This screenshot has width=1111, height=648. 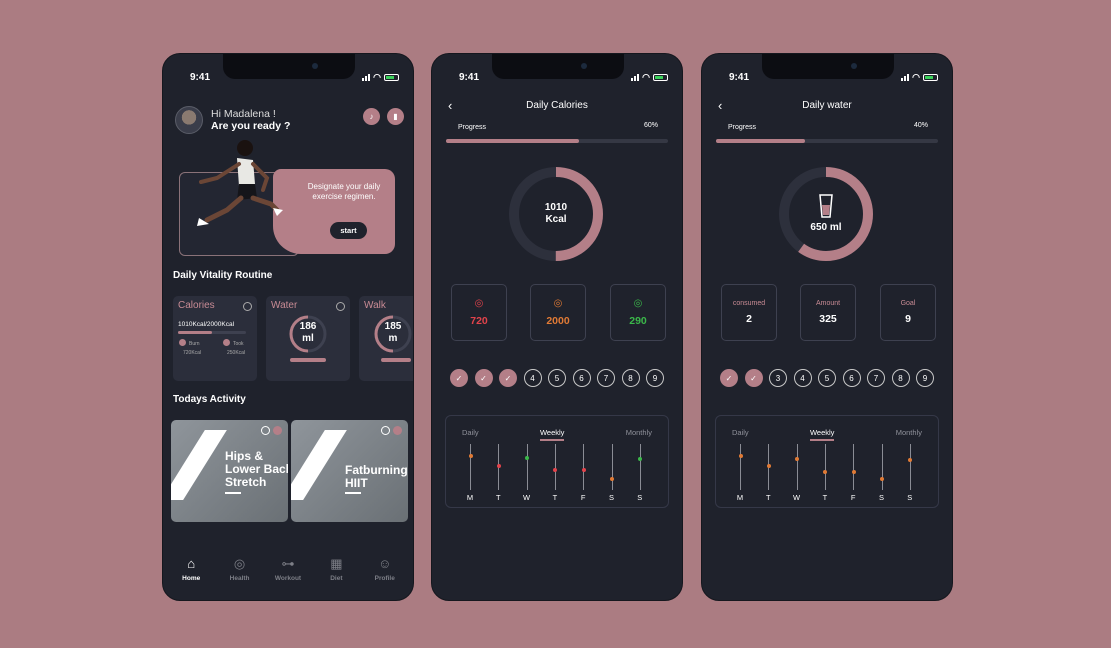 What do you see at coordinates (386, 338) in the screenshot?
I see `walk-card: Walk 185 m` at bounding box center [386, 338].